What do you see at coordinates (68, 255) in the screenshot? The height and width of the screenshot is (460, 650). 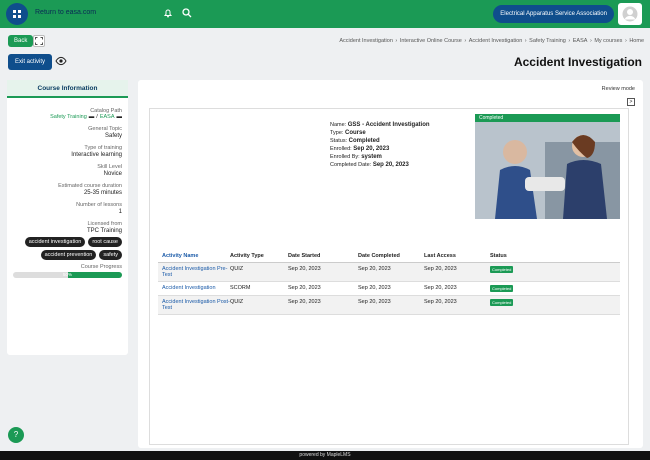 I see `tag: accident prevention` at bounding box center [68, 255].